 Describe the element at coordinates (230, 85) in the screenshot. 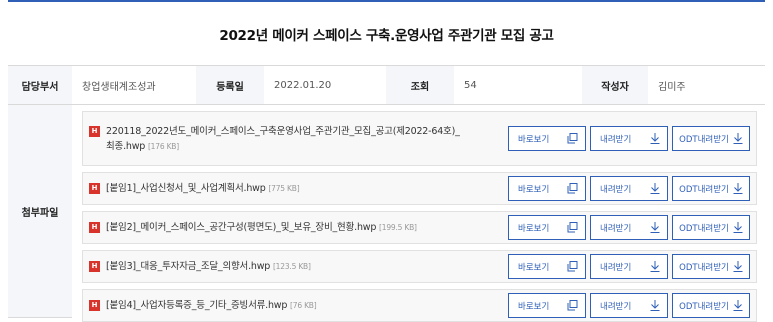

I see `date-label: 등록일` at that location.